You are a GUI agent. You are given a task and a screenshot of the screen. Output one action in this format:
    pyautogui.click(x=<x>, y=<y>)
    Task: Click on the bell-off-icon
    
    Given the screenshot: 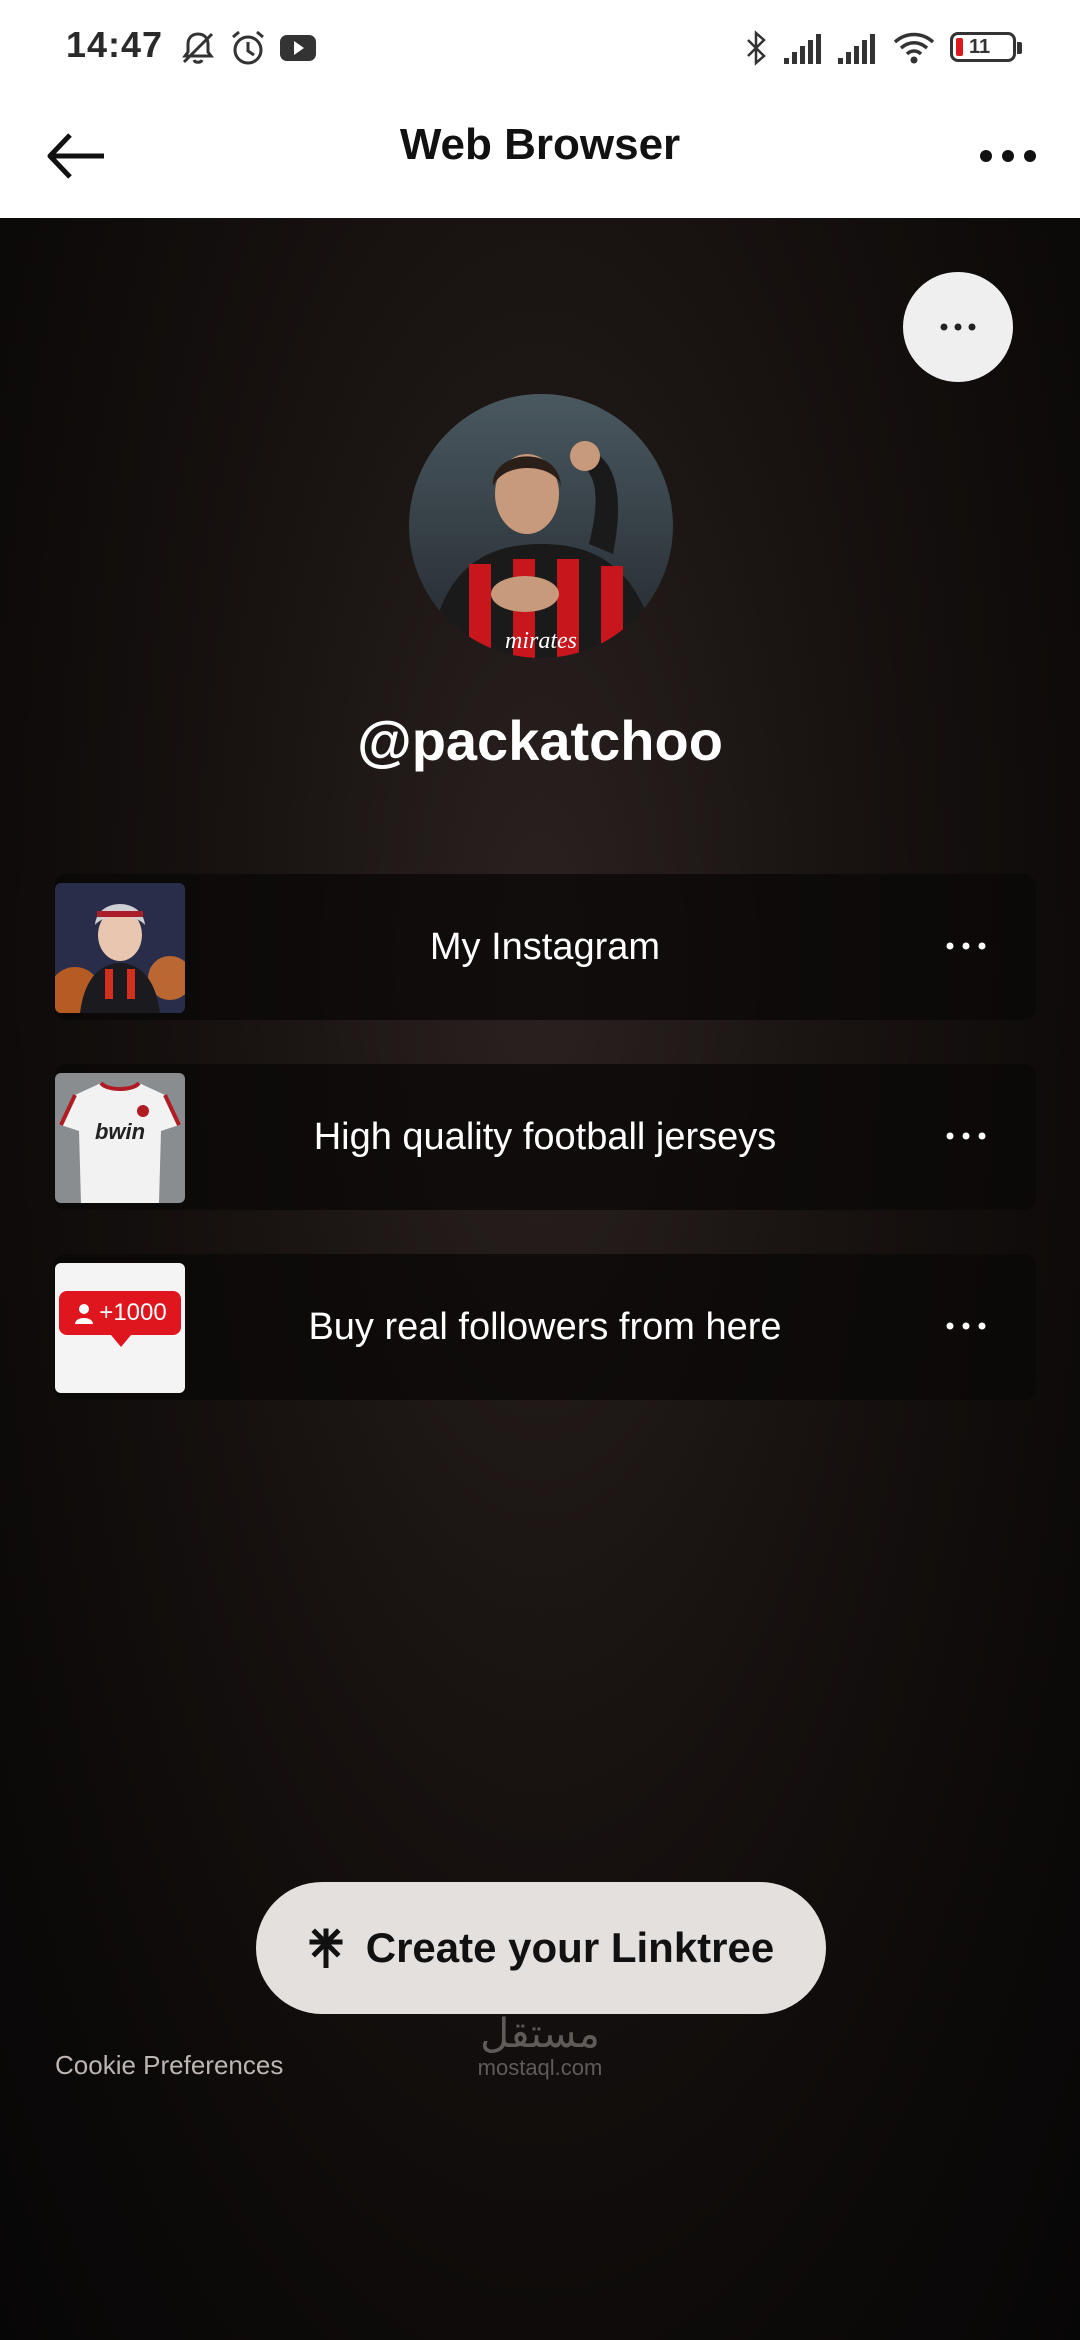 What is the action you would take?
    pyautogui.click(x=198, y=48)
    